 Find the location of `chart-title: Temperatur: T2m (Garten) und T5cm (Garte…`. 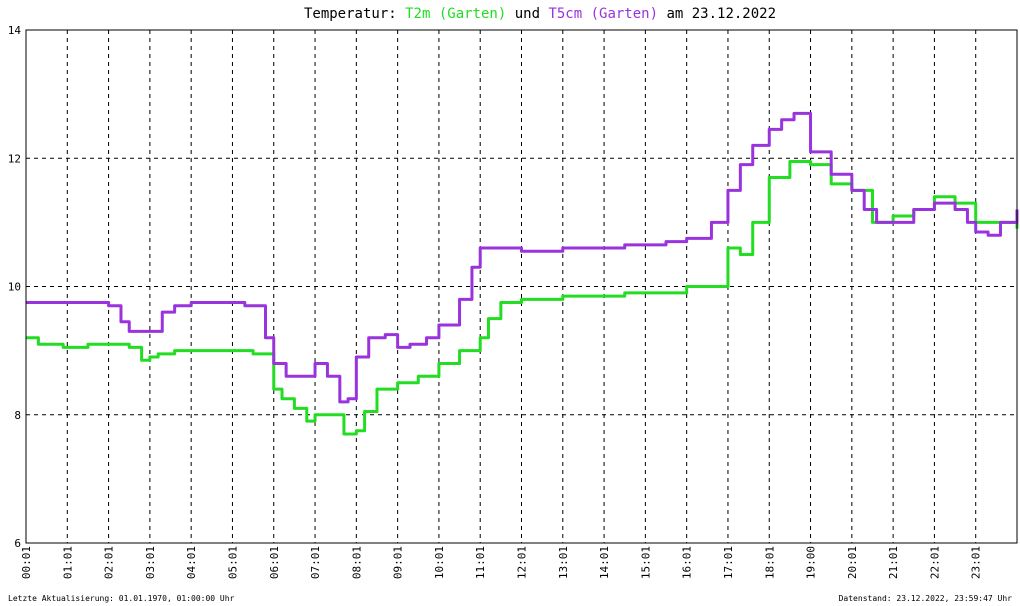

chart-title: Temperatur: T2m (Garten) und T5cm (Garte… is located at coordinates (540, 14).